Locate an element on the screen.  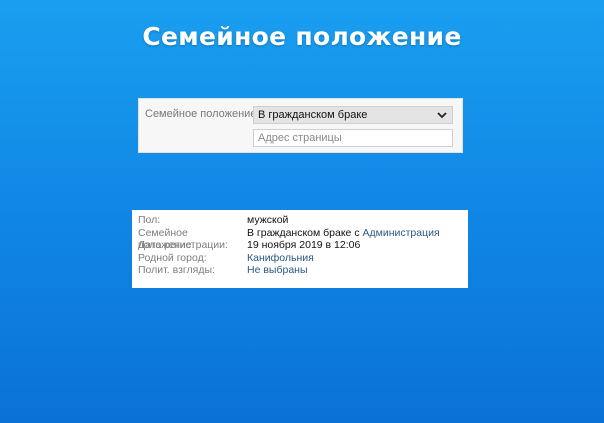
gender-key: Пол: is located at coordinates (149, 220).